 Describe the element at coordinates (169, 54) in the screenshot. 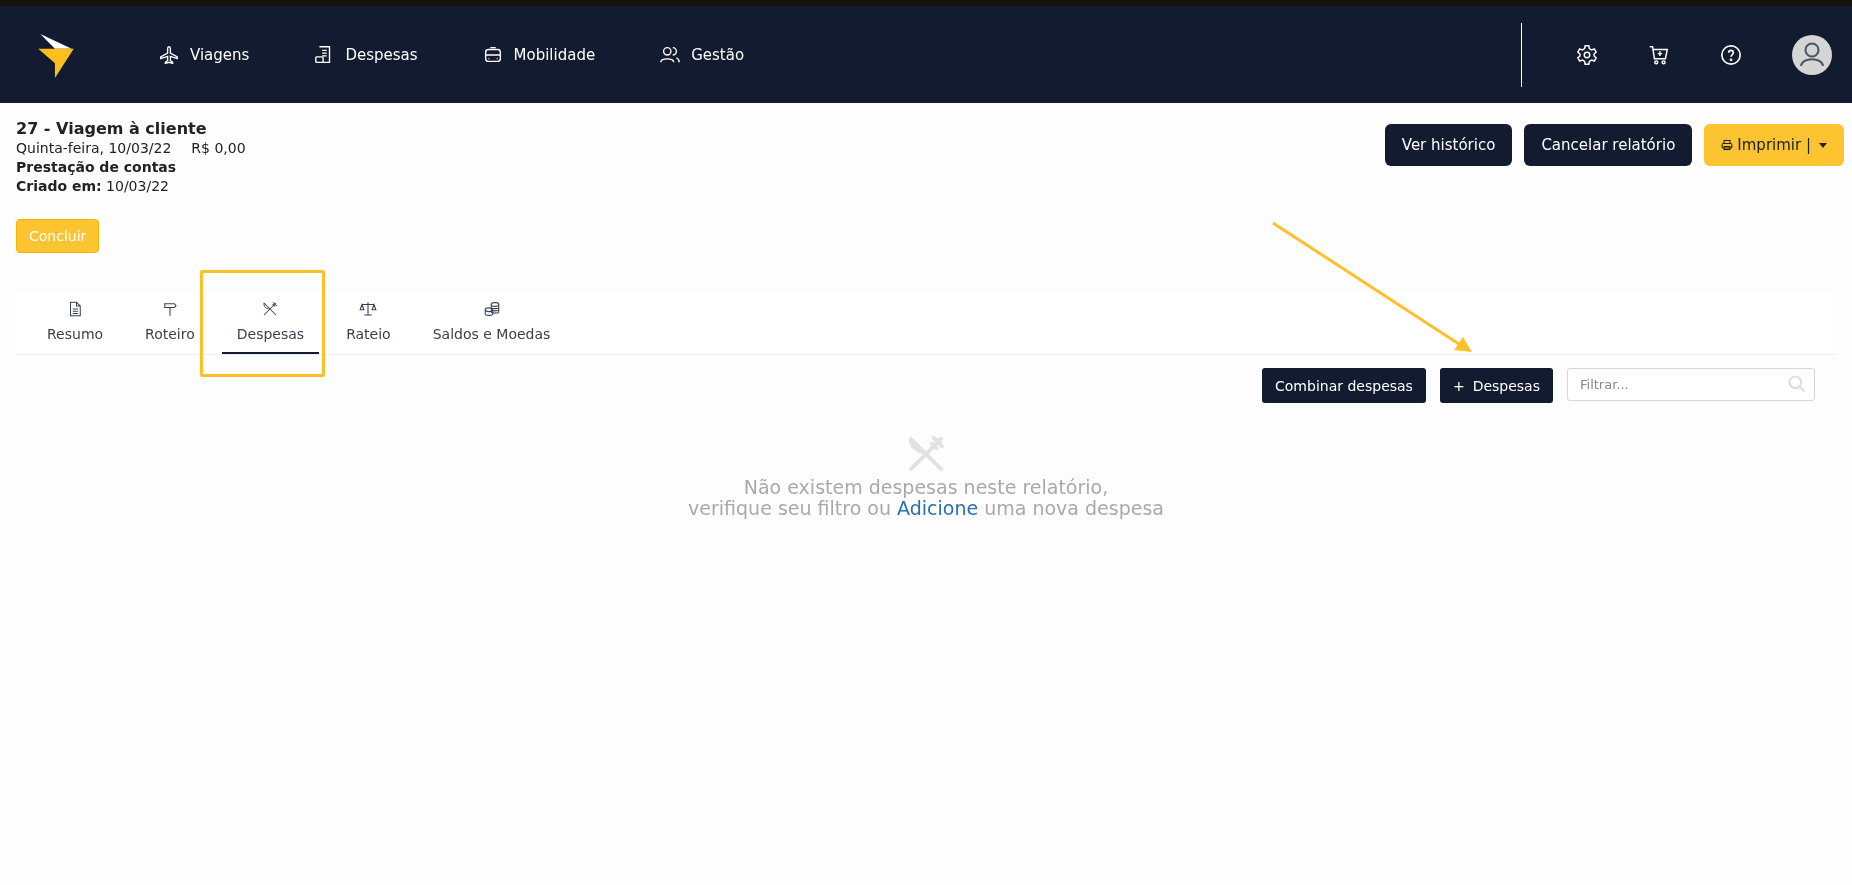

I see `plane-icon` at that location.